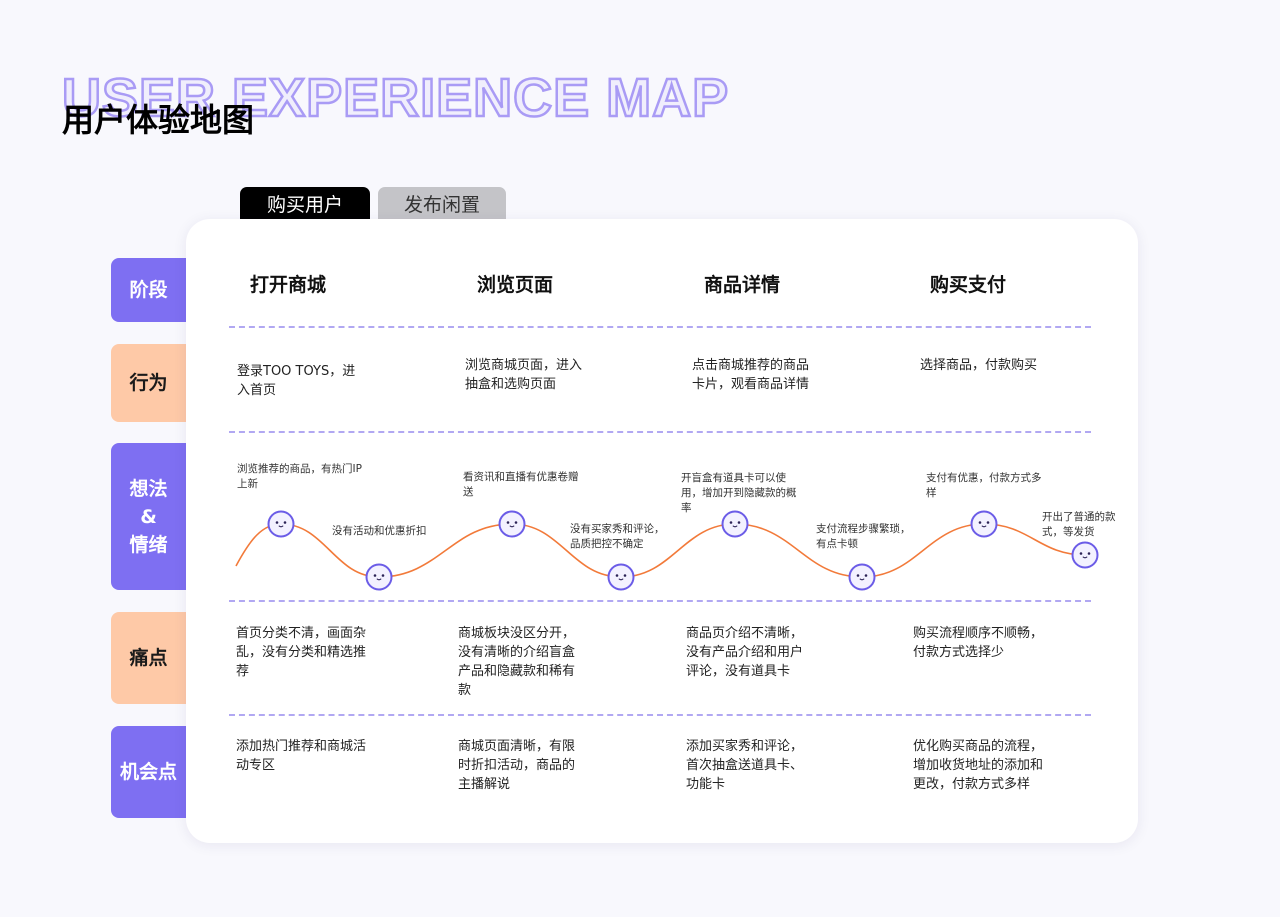 The width and height of the screenshot is (1280, 917). Describe the element at coordinates (517, 662) in the screenshot. I see `pain-point-cell: 商城板块没区分开，没有清晰的介绍盲盒产品和隐藏款和稀有款` at that location.